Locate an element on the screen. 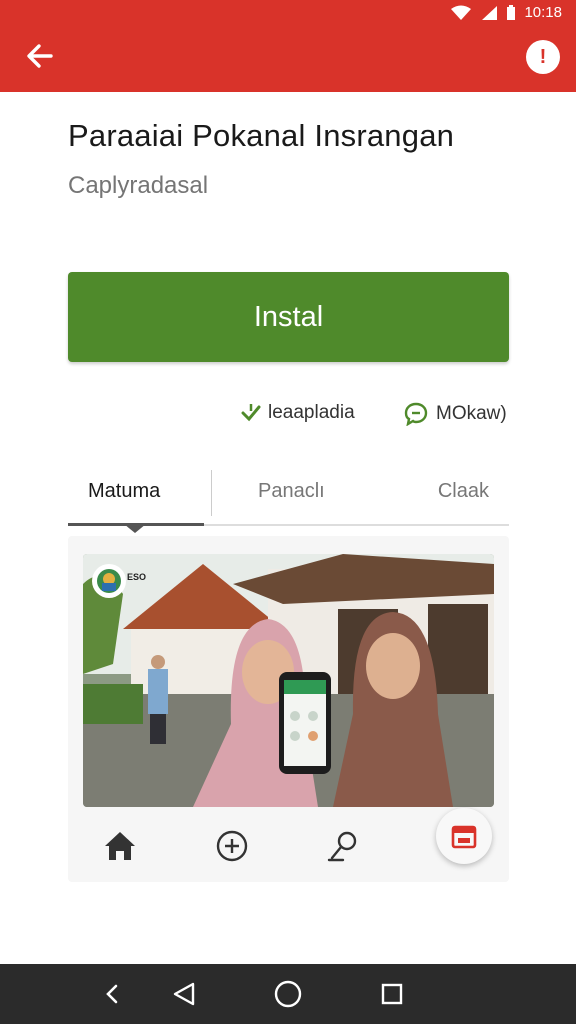  tab-2: Panaclı is located at coordinates (291, 491).